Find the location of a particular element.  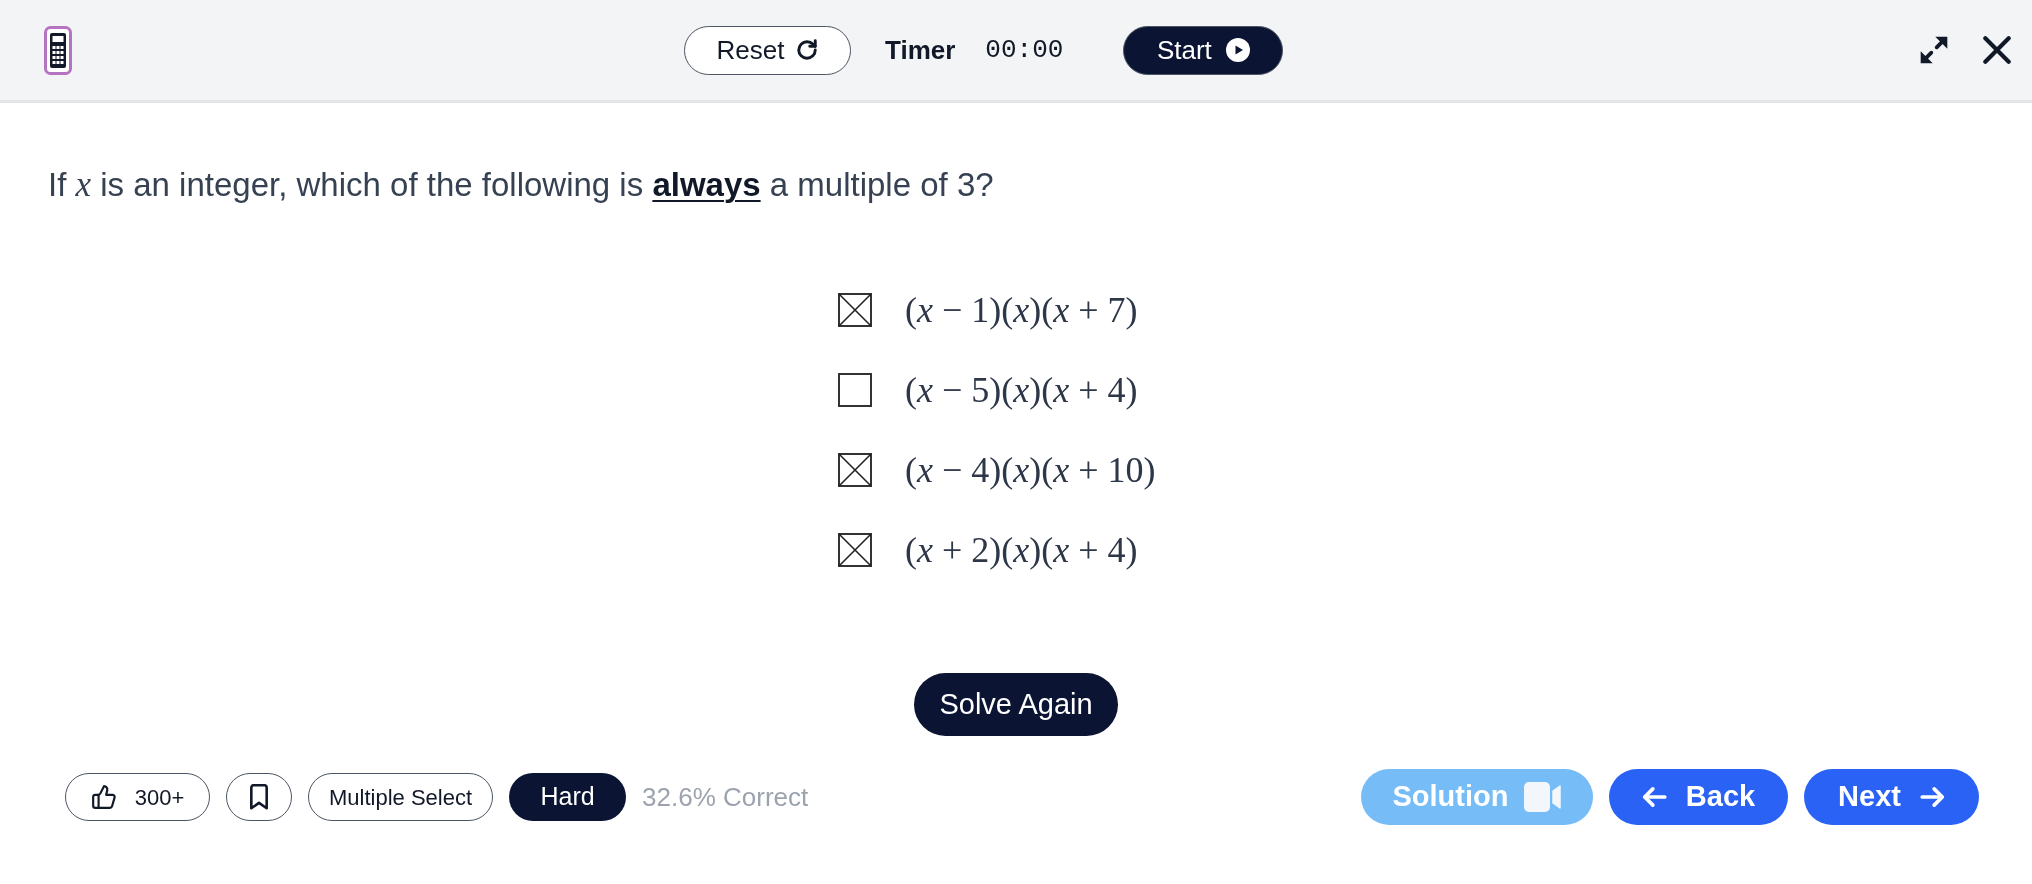

bookmark-icon is located at coordinates (259, 797).